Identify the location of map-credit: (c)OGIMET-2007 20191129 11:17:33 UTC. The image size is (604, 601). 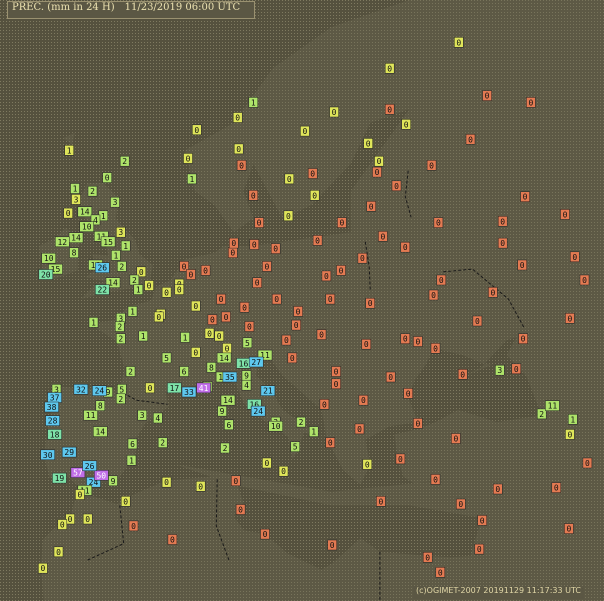
(498, 592).